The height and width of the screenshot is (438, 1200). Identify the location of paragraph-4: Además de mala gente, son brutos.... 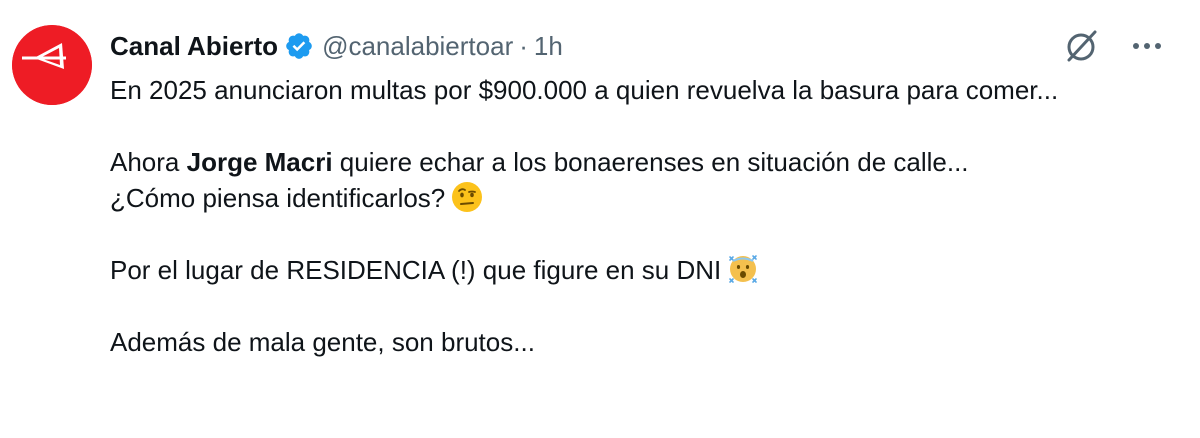
(322, 342).